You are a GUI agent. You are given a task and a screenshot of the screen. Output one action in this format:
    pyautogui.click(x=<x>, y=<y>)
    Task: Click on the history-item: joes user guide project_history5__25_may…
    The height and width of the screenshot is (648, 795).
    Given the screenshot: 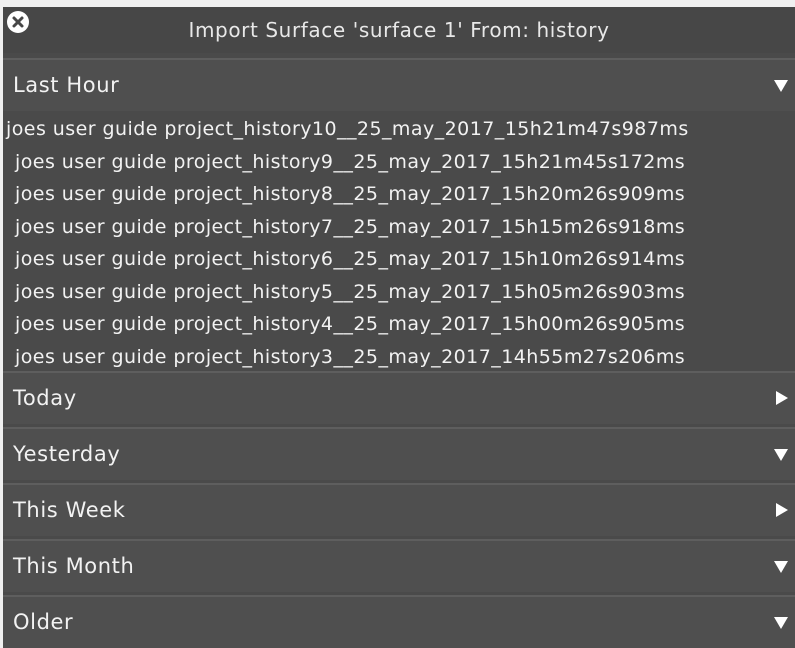 What is the action you would take?
    pyautogui.click(x=399, y=292)
    